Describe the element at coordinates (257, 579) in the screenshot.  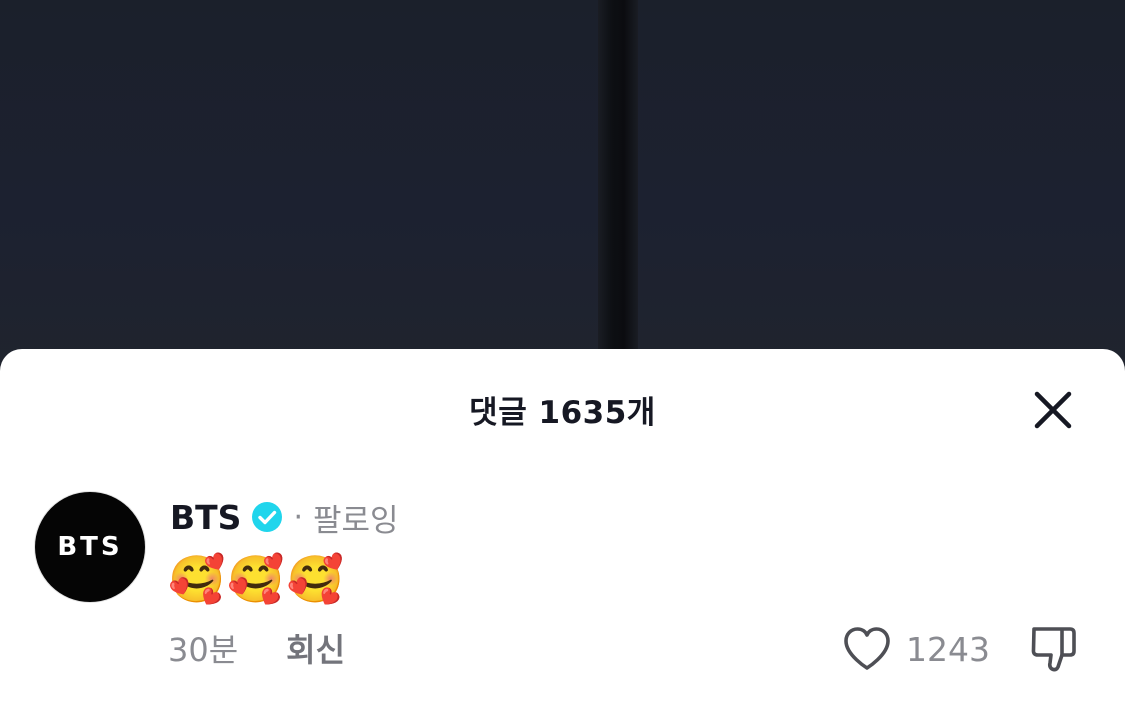
I see `comment-text: 🥰🥰🥰` at that location.